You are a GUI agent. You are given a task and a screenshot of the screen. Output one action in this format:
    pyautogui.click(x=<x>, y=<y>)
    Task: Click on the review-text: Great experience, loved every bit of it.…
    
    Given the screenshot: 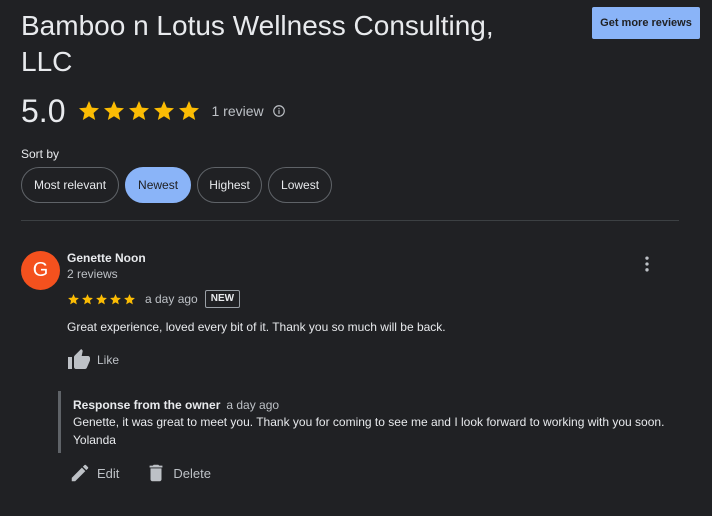 What is the action you would take?
    pyautogui.click(x=256, y=327)
    